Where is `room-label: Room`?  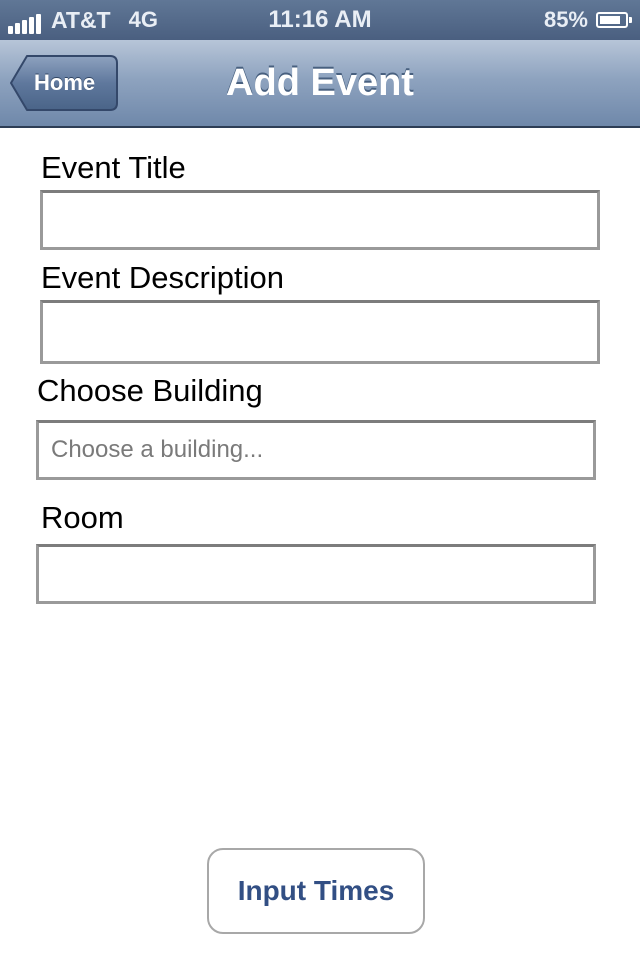 room-label: Room is located at coordinates (82, 517).